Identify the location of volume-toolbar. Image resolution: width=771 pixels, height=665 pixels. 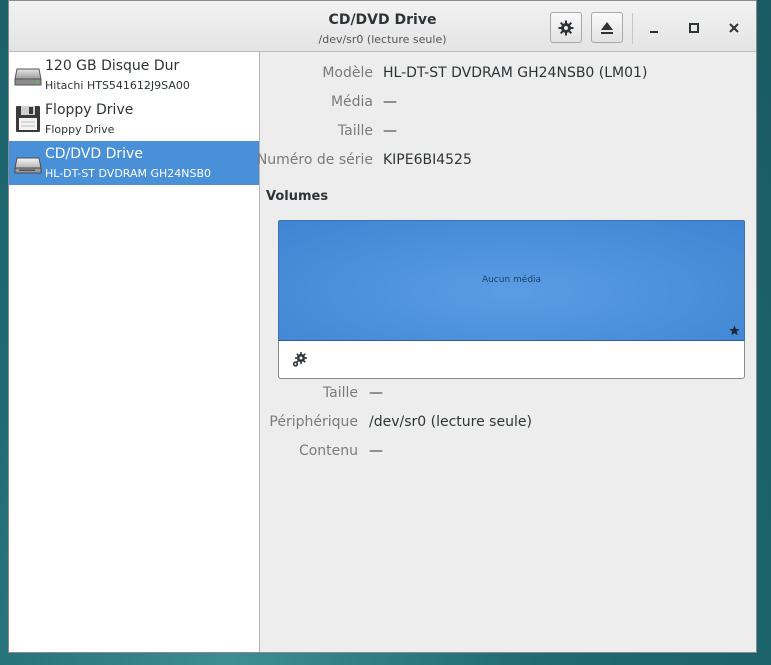
(511, 359).